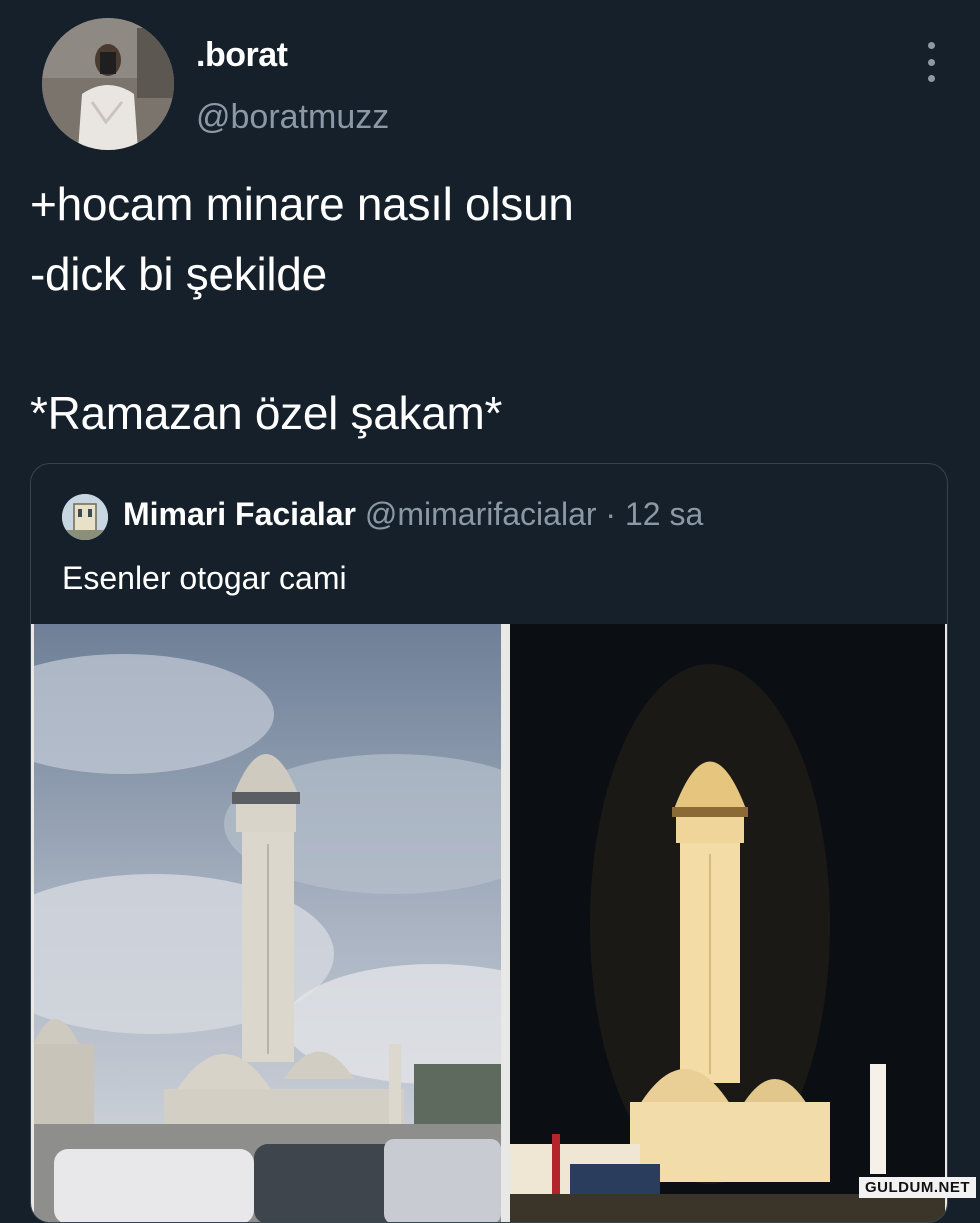 This screenshot has width=980, height=1223. I want to click on building-icon, so click(85, 517).